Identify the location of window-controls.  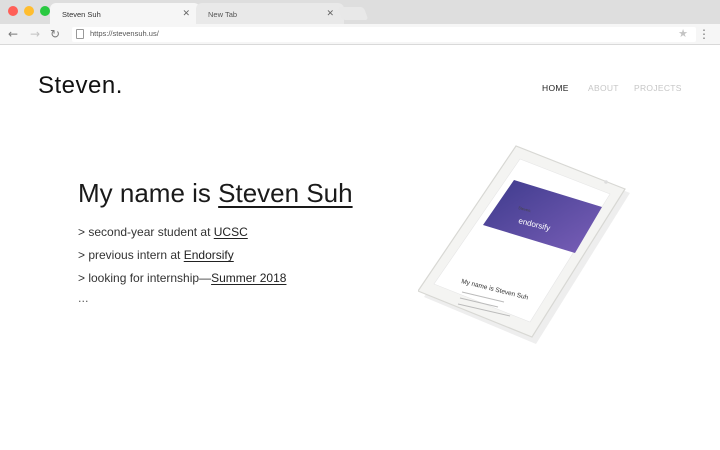
(29, 11).